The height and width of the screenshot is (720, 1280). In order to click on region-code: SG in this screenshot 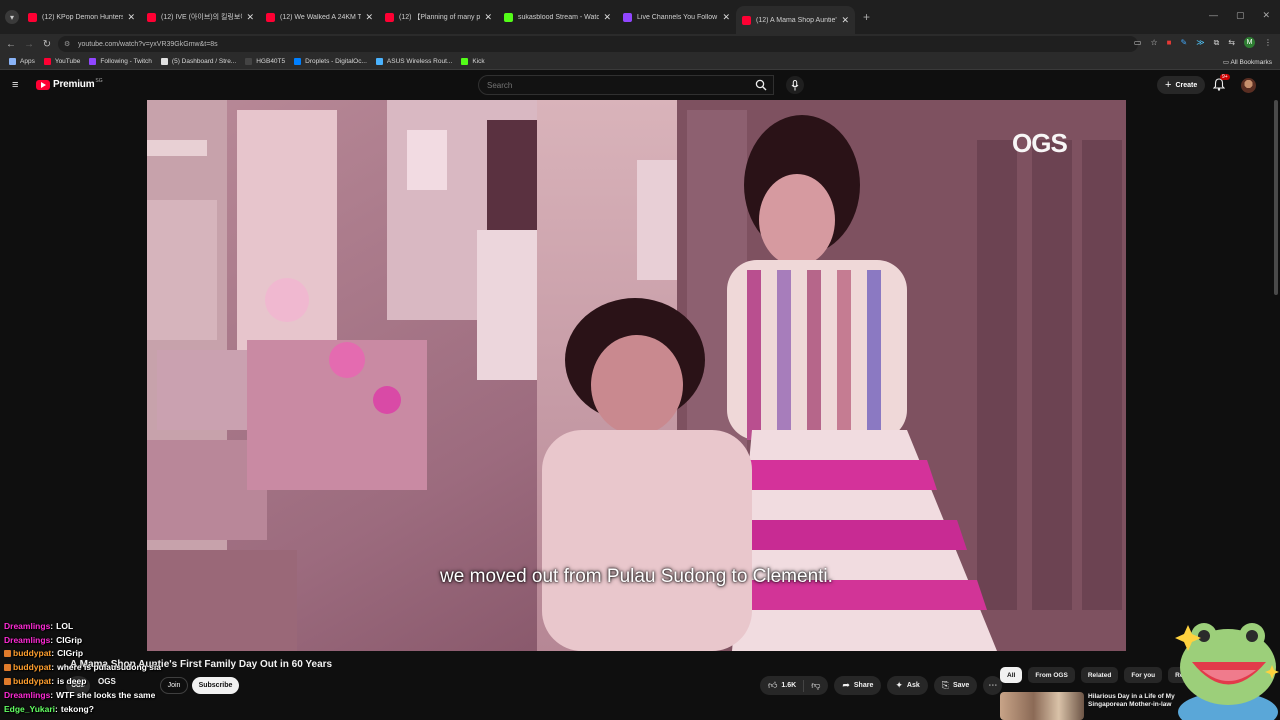, I will do `click(99, 80)`.